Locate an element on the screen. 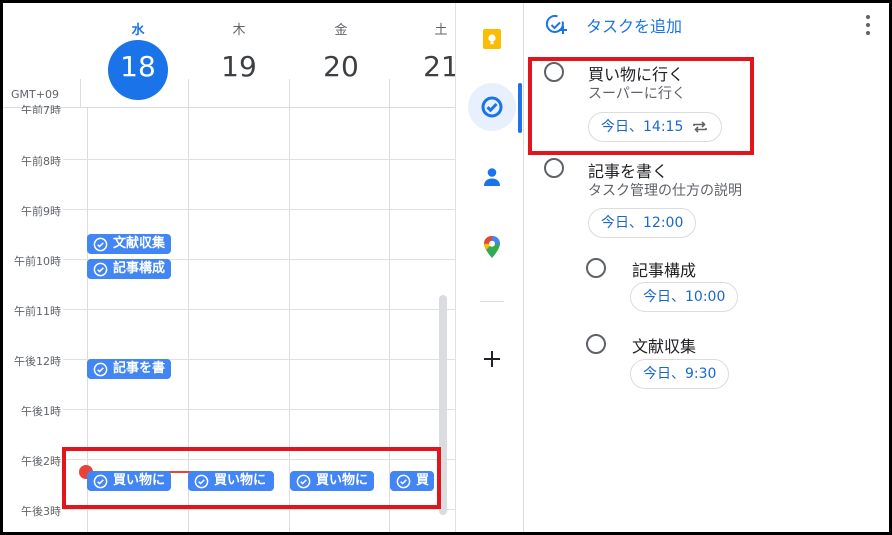  day-header-fri: 金 20 is located at coordinates (341, 56).